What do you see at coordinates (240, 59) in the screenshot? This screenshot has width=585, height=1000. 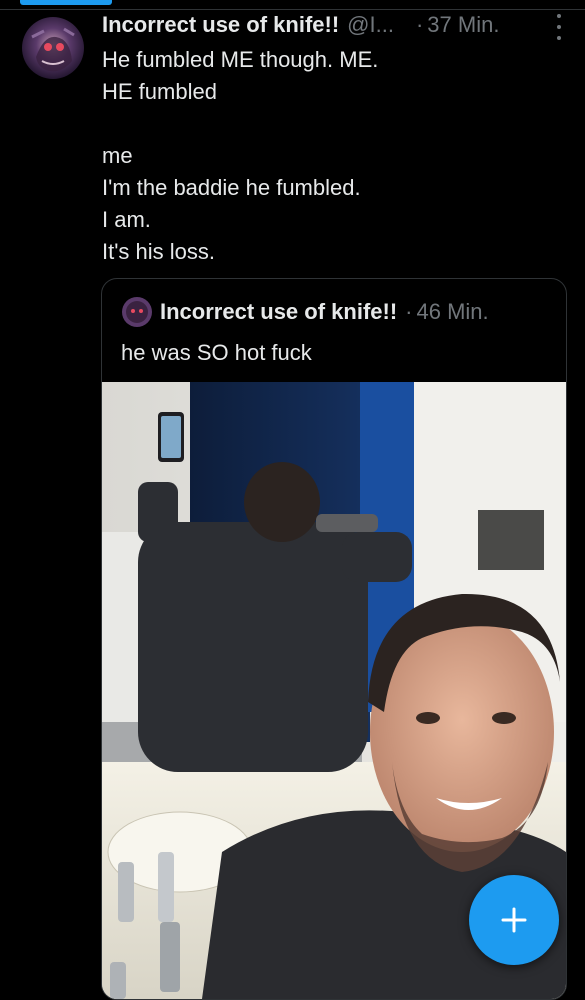 I see `tweet-line: He fumbled ME though. ME.` at bounding box center [240, 59].